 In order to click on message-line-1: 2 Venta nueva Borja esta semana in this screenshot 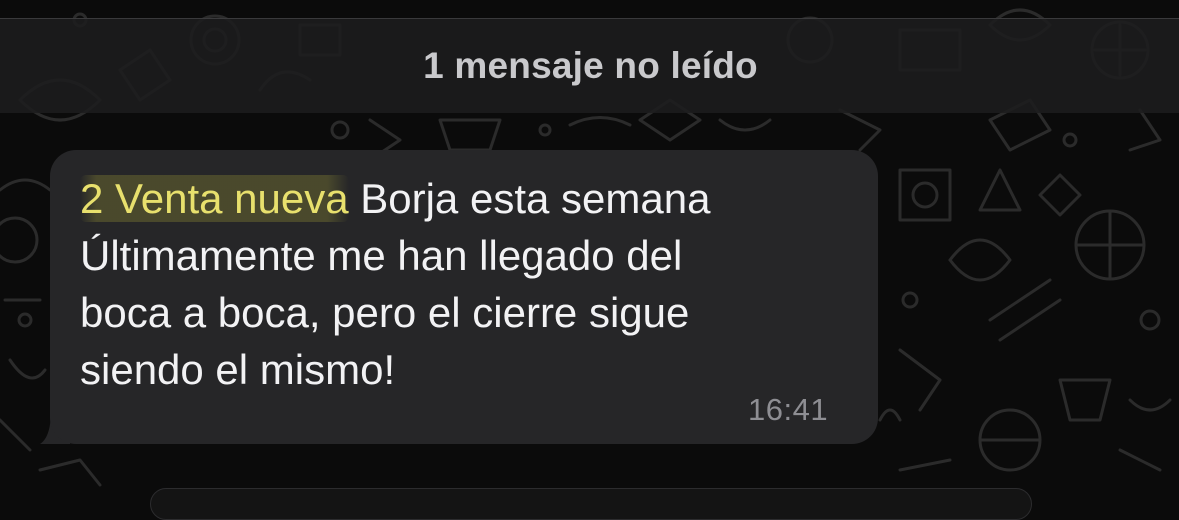, I will do `click(470, 198)`.